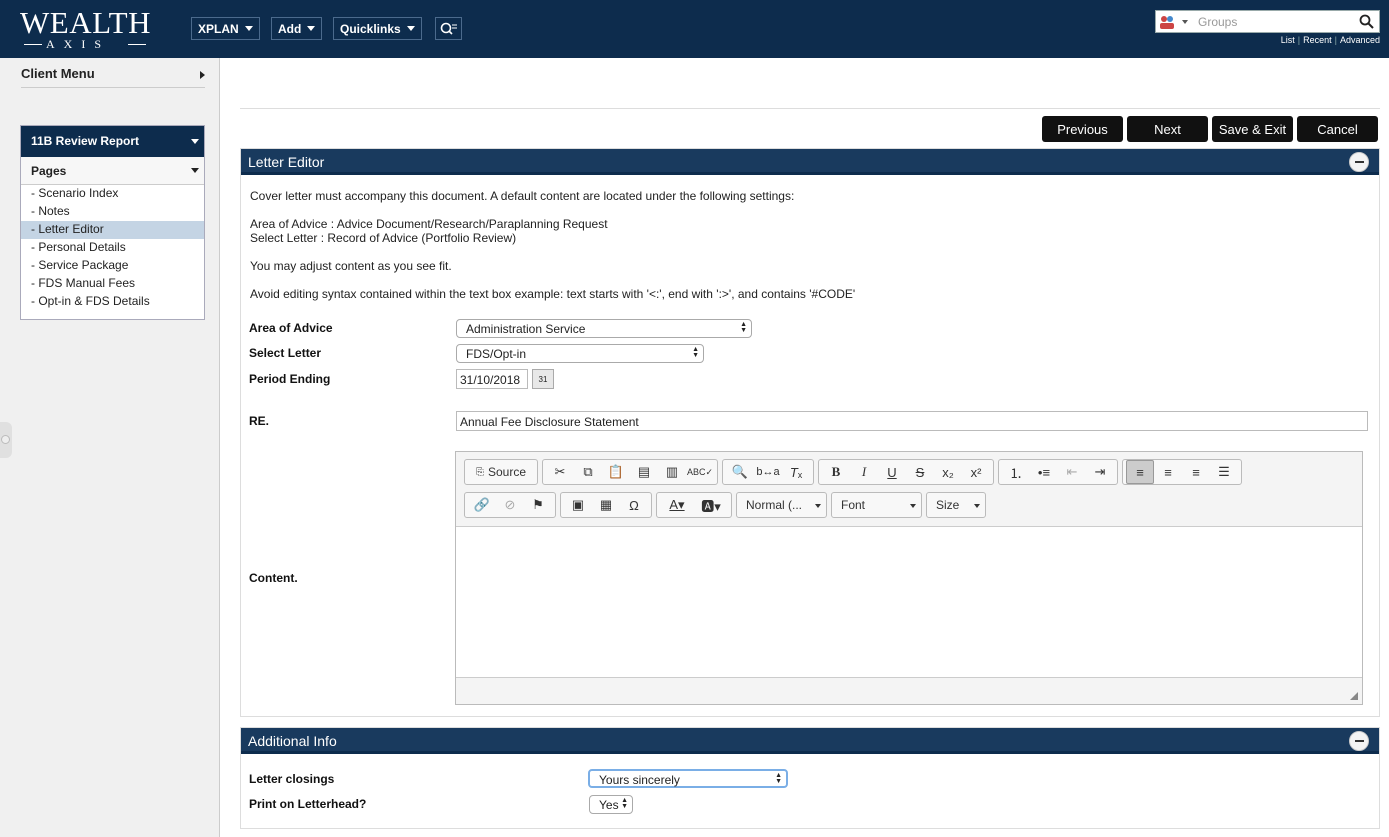  Describe the element at coordinates (112, 284) in the screenshot. I see `page-link-fds-manual-fees: - FDS Manual Fees` at that location.